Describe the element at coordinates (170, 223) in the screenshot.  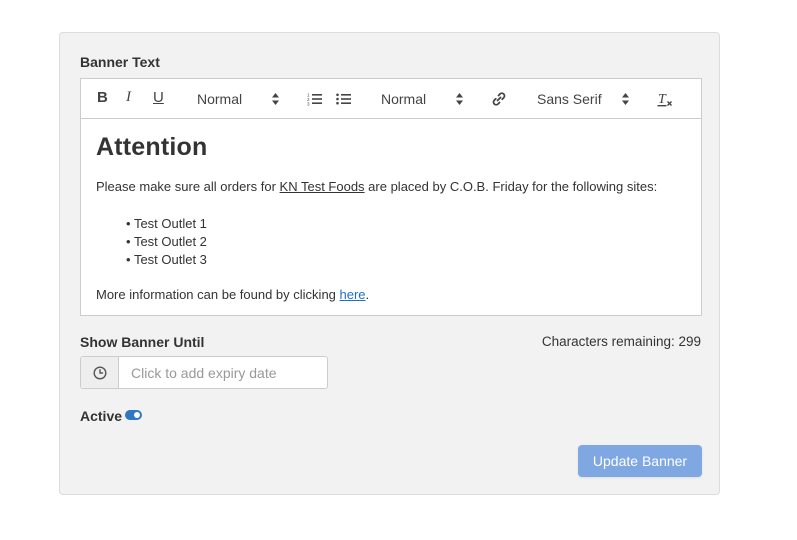
I see `list-item-text: Test Outlet 1` at that location.